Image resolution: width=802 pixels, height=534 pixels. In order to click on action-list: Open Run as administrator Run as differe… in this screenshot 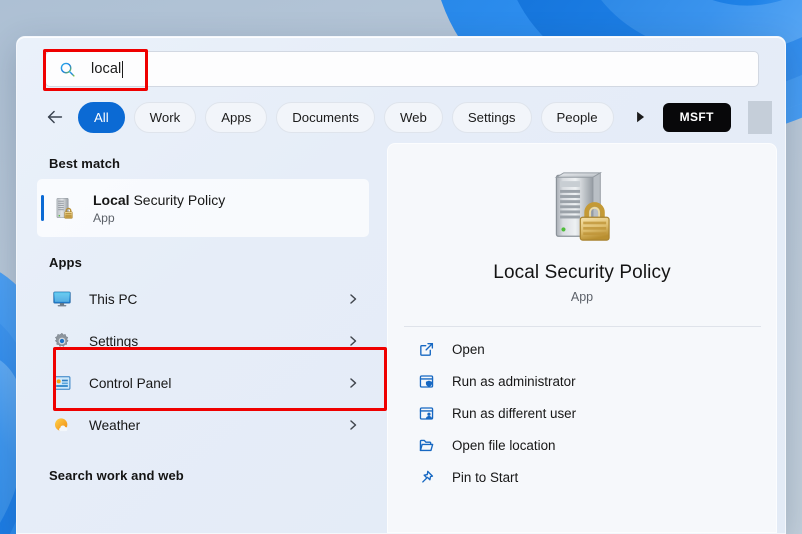, I will do `click(582, 413)`.